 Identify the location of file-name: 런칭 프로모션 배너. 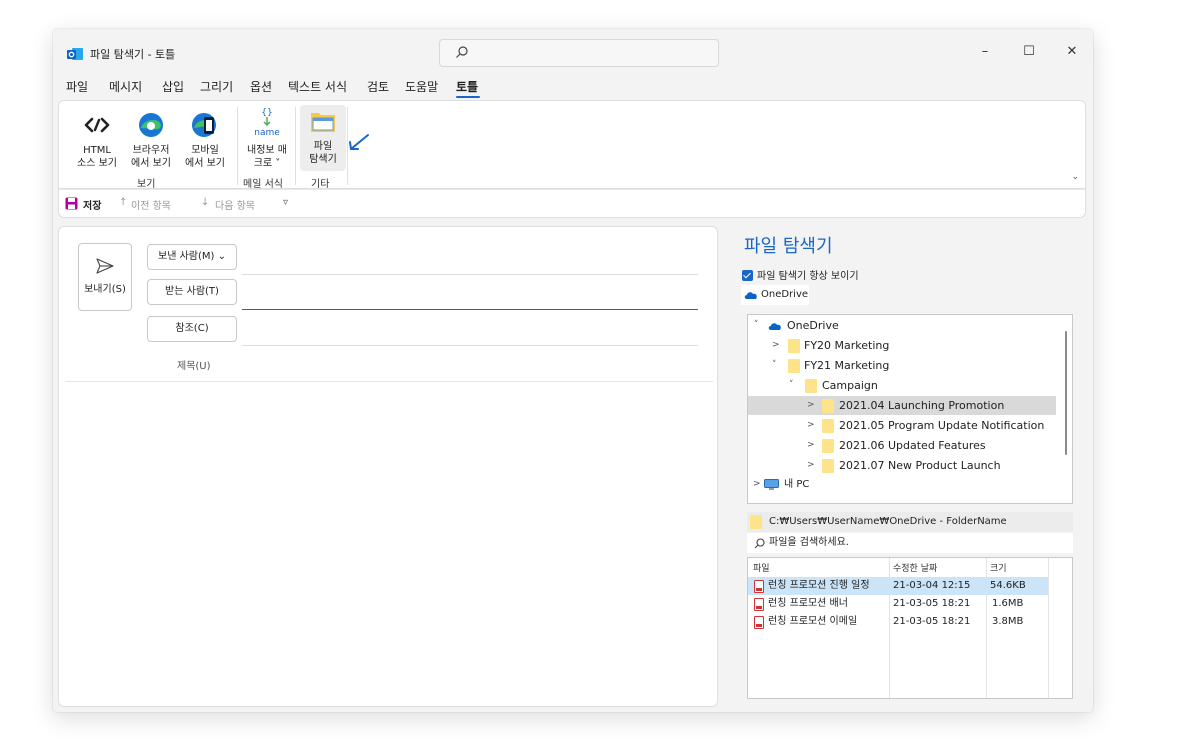
(808, 603).